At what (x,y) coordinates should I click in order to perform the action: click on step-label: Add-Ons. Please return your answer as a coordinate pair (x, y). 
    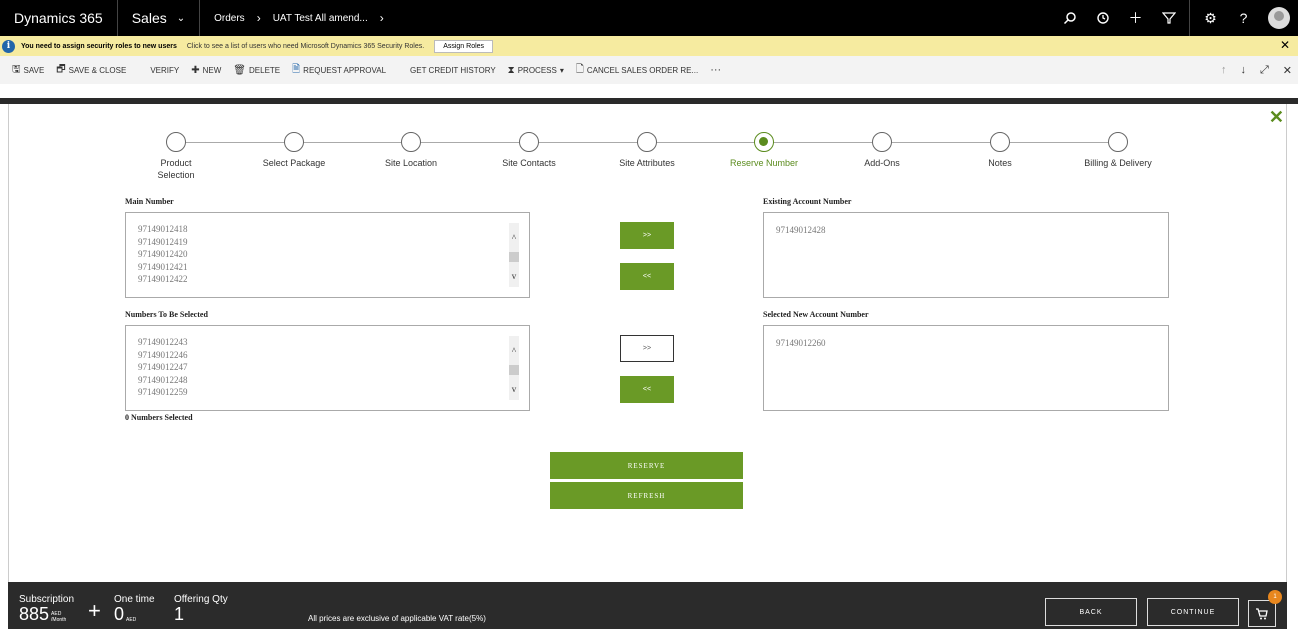
    Looking at the image, I should click on (882, 163).